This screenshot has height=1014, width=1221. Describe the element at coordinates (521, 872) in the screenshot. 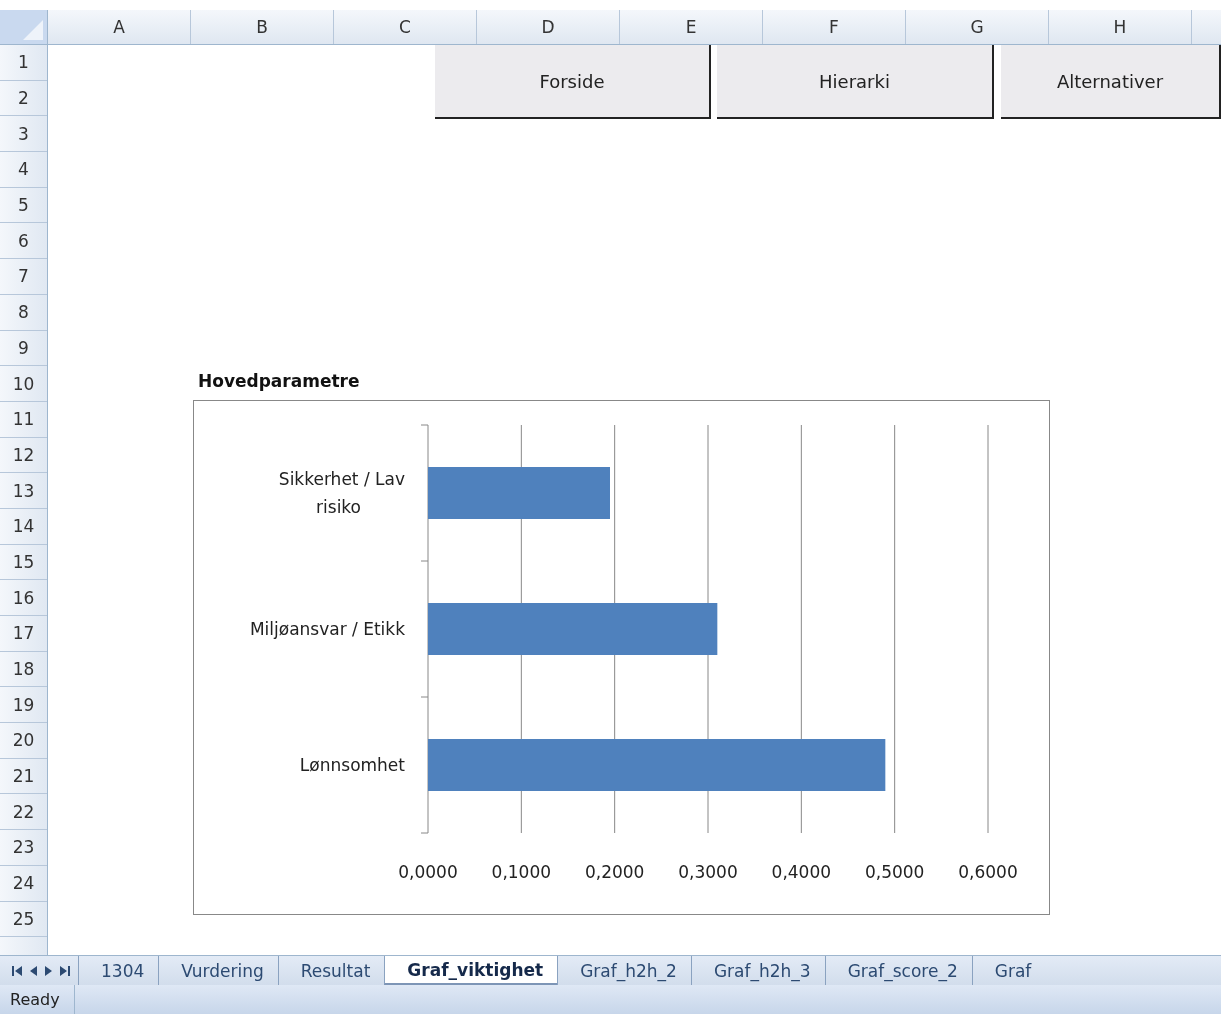

I see `tick-label: 0,1000` at that location.